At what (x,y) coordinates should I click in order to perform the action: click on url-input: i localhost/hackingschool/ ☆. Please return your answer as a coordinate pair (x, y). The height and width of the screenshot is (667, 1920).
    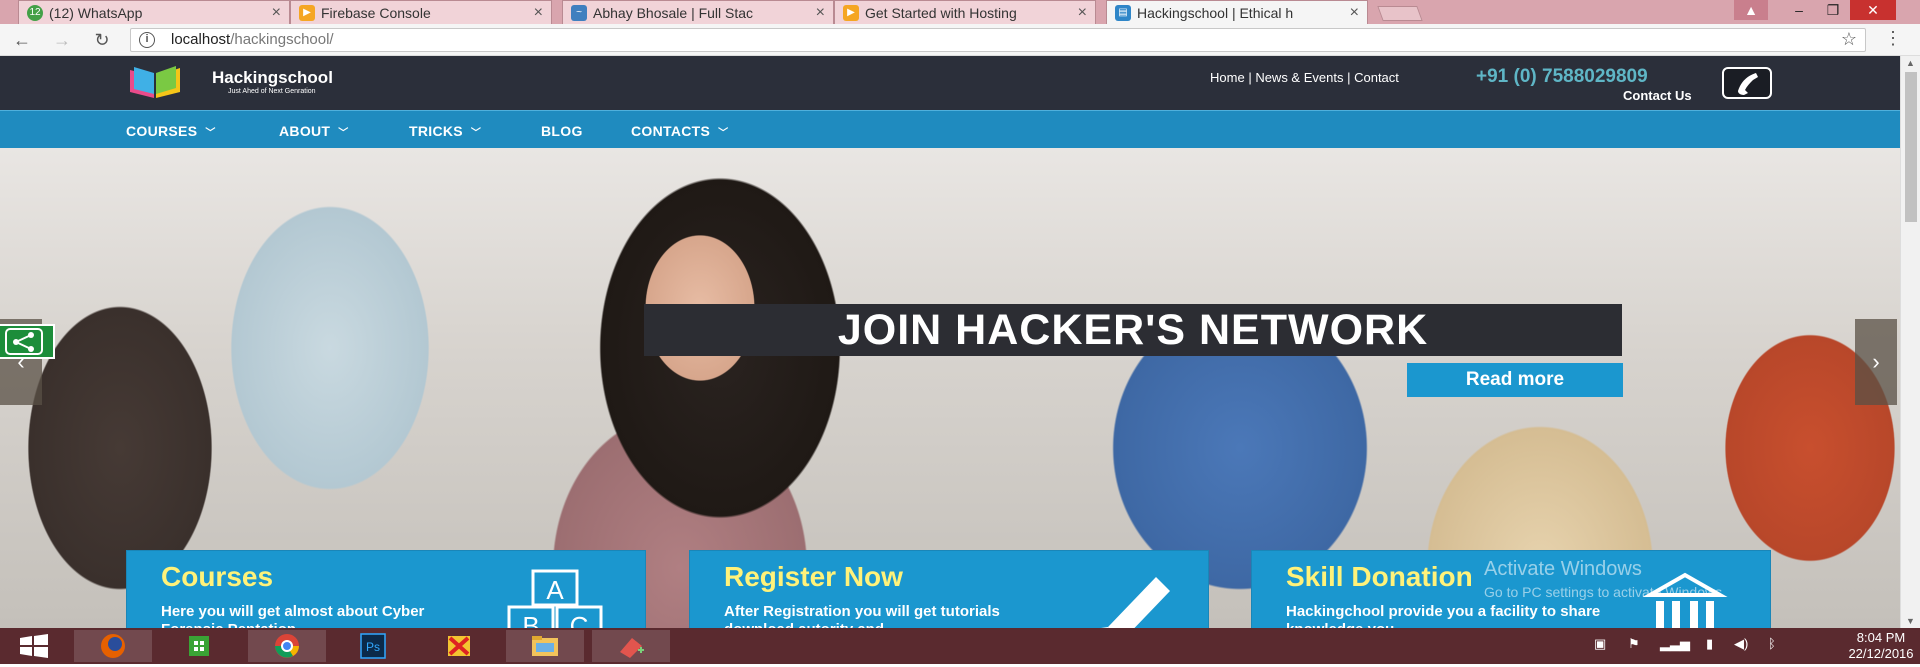
    Looking at the image, I should click on (998, 40).